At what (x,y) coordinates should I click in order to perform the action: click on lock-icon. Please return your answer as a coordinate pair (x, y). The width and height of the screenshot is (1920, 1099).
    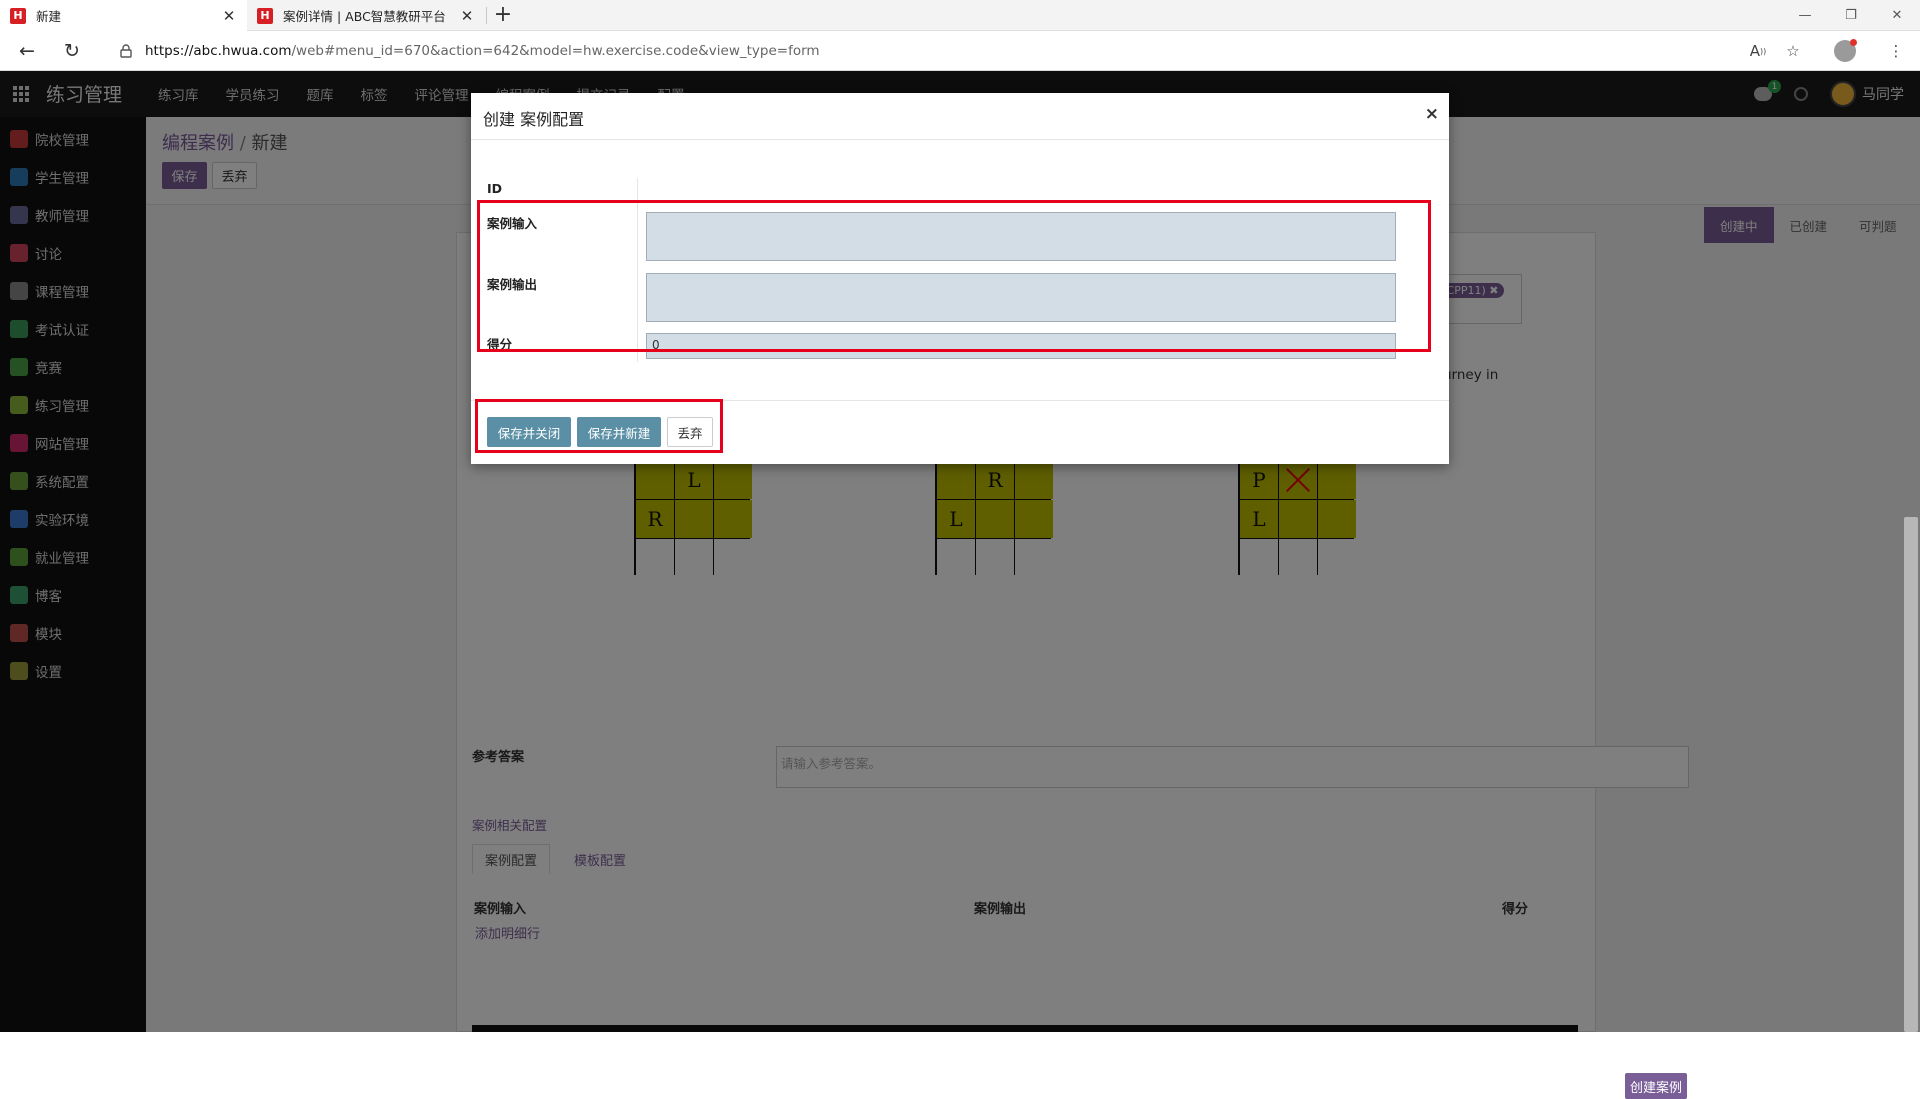
    Looking at the image, I should click on (126, 51).